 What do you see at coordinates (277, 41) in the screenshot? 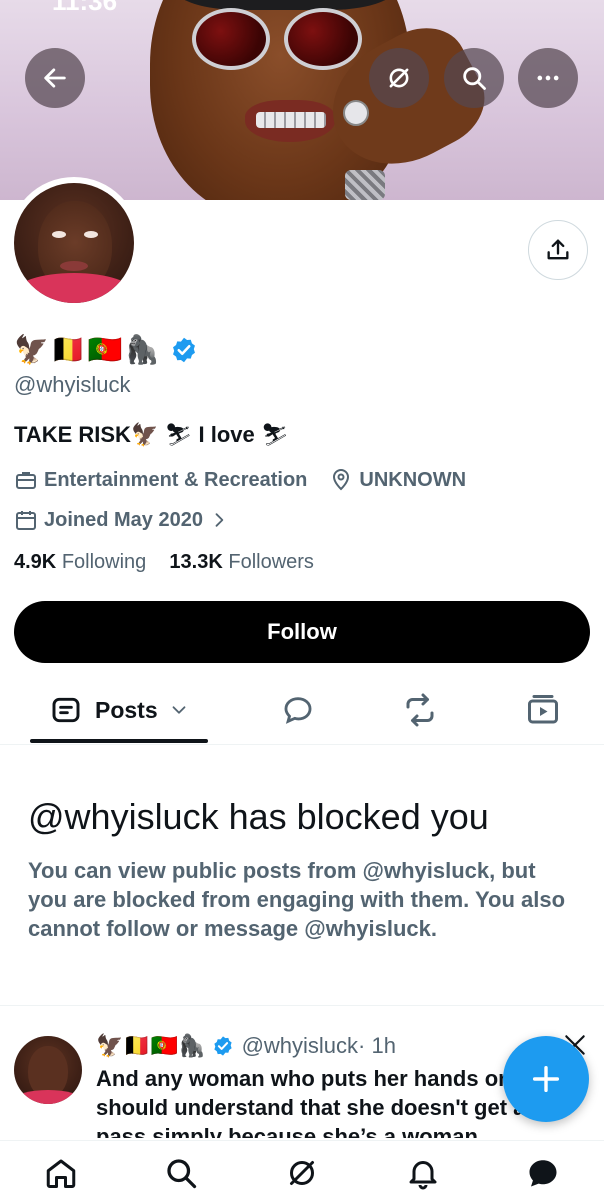
I see `banner-art-glasses` at bounding box center [277, 41].